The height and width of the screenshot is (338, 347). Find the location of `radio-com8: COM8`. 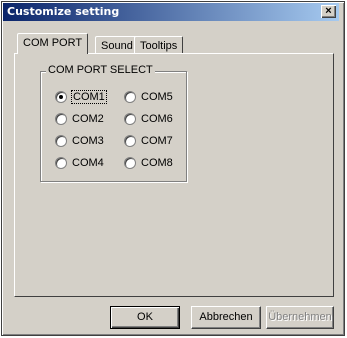

radio-com8: COM8 is located at coordinates (148, 163).